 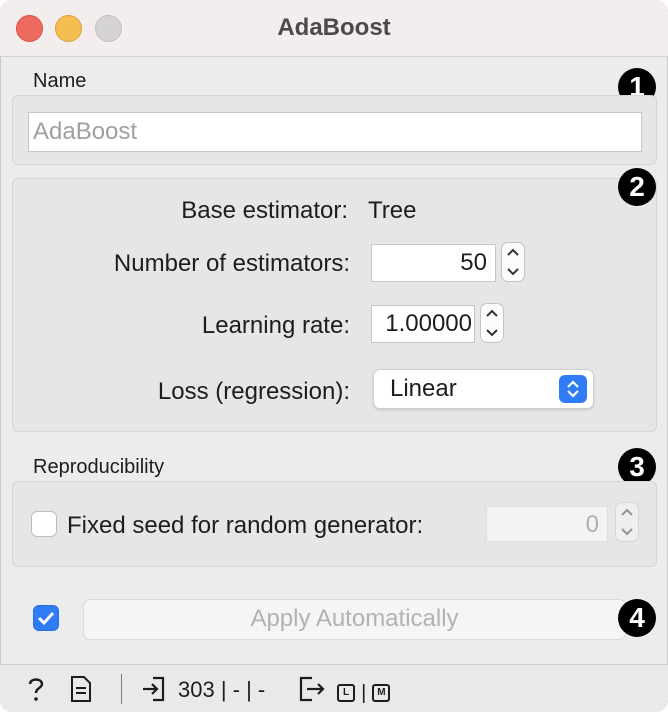 I want to click on reproducibility-groupbox: Fixed seed for random generator: 0, so click(x=334, y=524).